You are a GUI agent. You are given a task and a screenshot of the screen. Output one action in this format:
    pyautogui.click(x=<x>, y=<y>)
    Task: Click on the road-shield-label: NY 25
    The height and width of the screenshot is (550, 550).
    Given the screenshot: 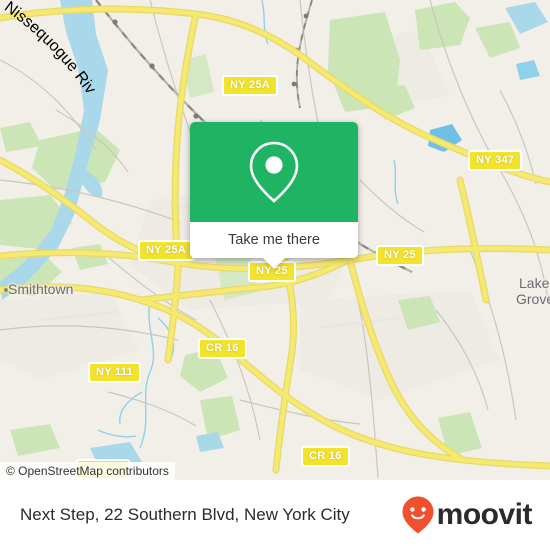 What is the action you would take?
    pyautogui.click(x=400, y=255)
    